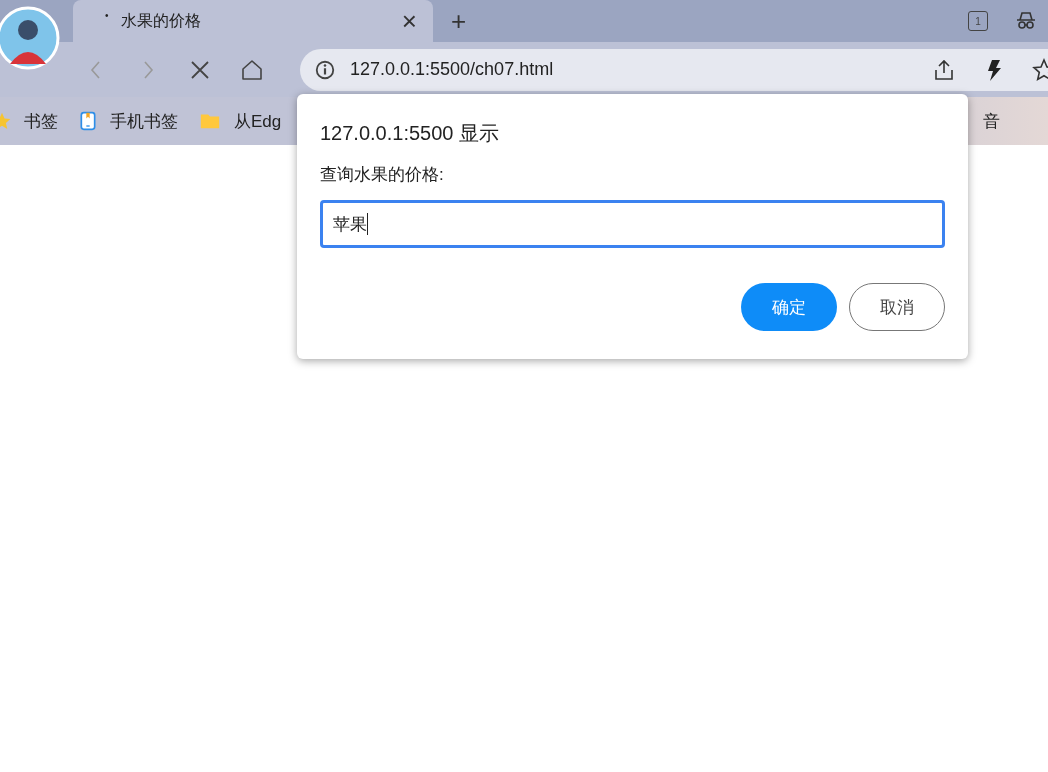  What do you see at coordinates (161, 20) in the screenshot?
I see `tab-title: 水果的价格` at bounding box center [161, 20].